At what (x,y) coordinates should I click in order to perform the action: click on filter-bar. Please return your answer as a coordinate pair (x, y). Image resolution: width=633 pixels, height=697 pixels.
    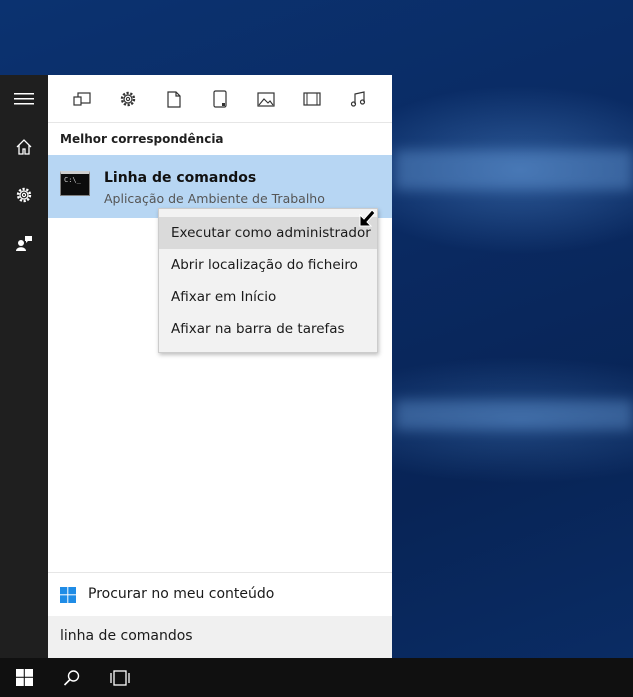
    Looking at the image, I should click on (220, 99).